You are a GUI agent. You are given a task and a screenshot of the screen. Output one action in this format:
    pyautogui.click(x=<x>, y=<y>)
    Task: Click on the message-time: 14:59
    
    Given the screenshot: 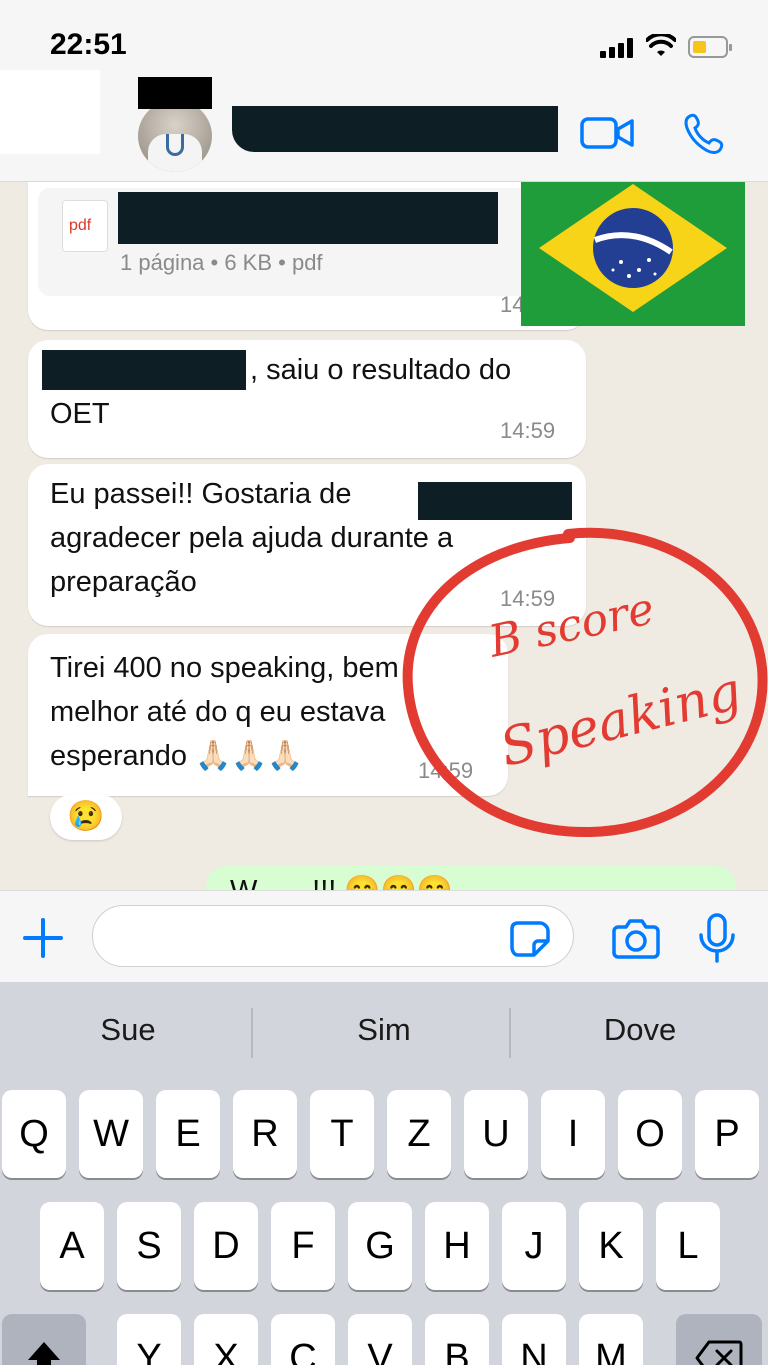 What is the action you would take?
    pyautogui.click(x=528, y=430)
    